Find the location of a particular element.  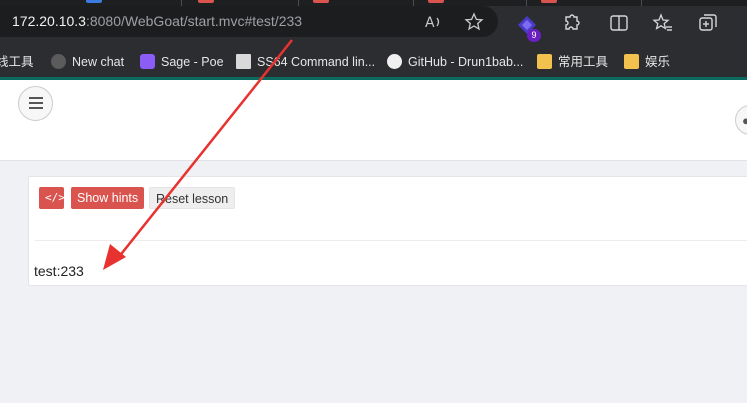

bookmark-item: 常用工具 is located at coordinates (572, 62).